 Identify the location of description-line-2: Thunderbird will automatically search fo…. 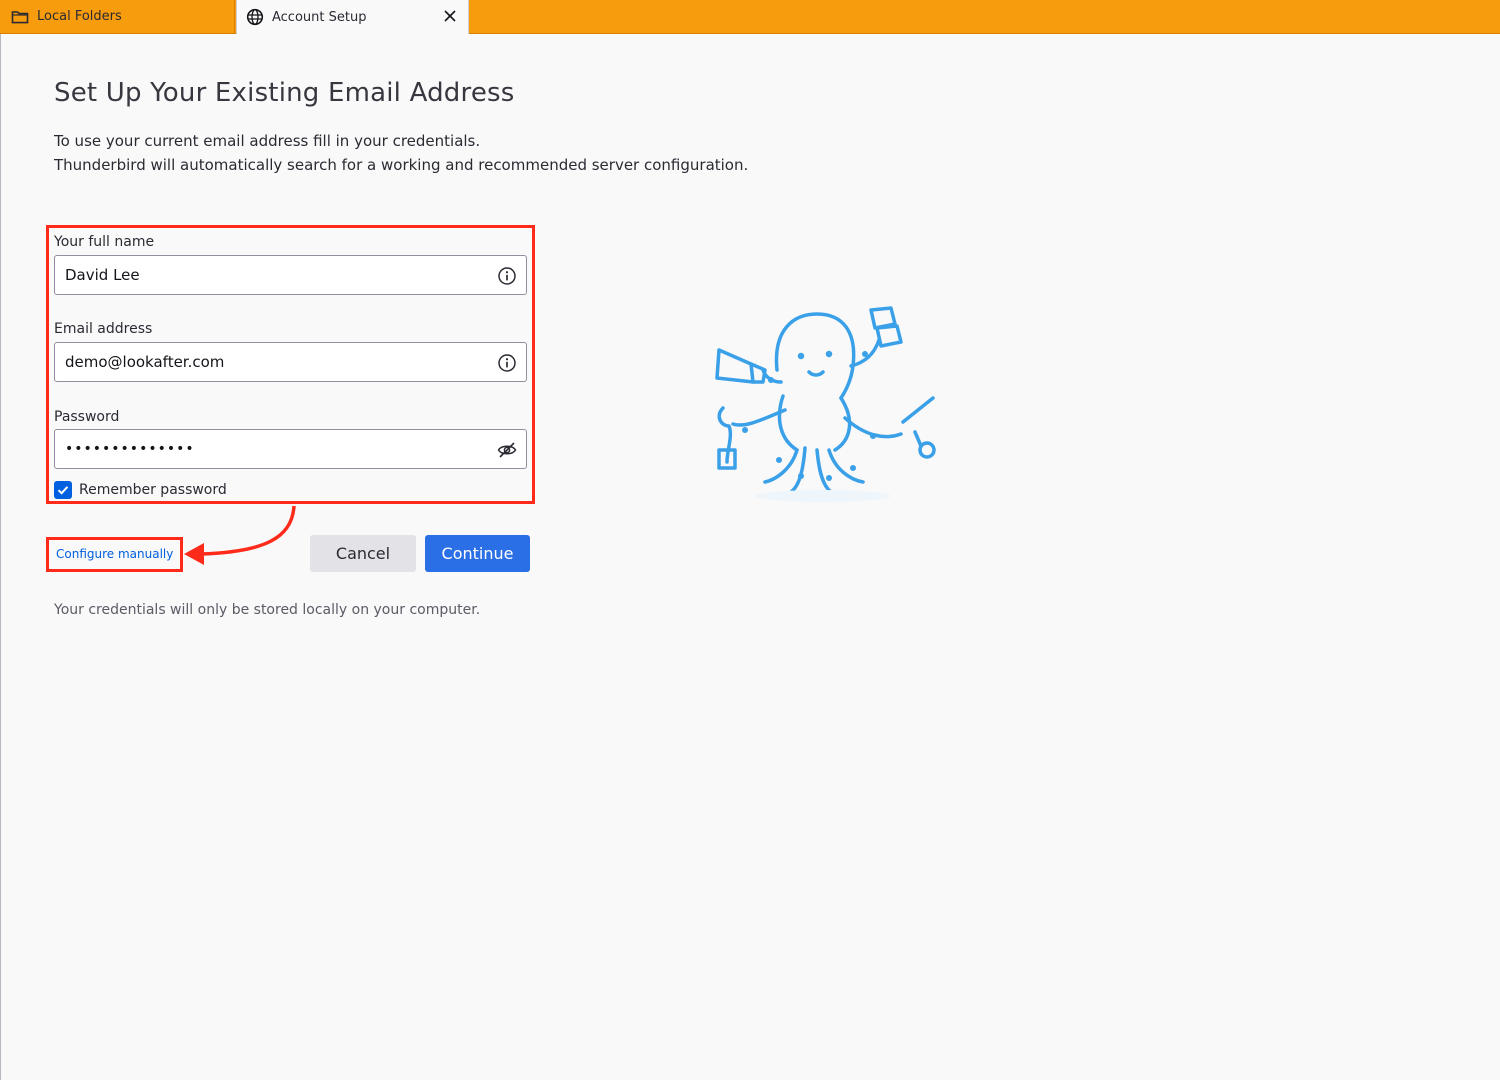
(401, 165).